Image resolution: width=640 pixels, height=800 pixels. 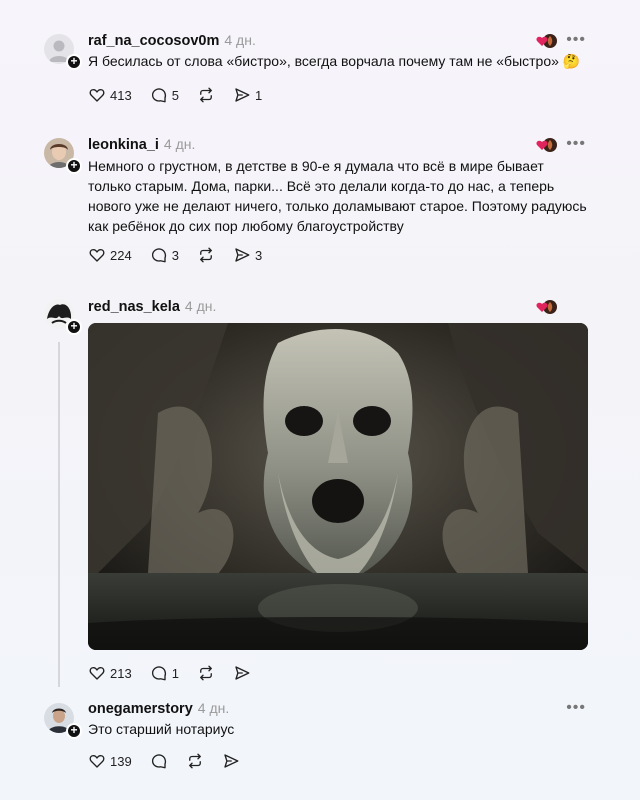 I want to click on comment-button: 5, so click(x=164, y=95).